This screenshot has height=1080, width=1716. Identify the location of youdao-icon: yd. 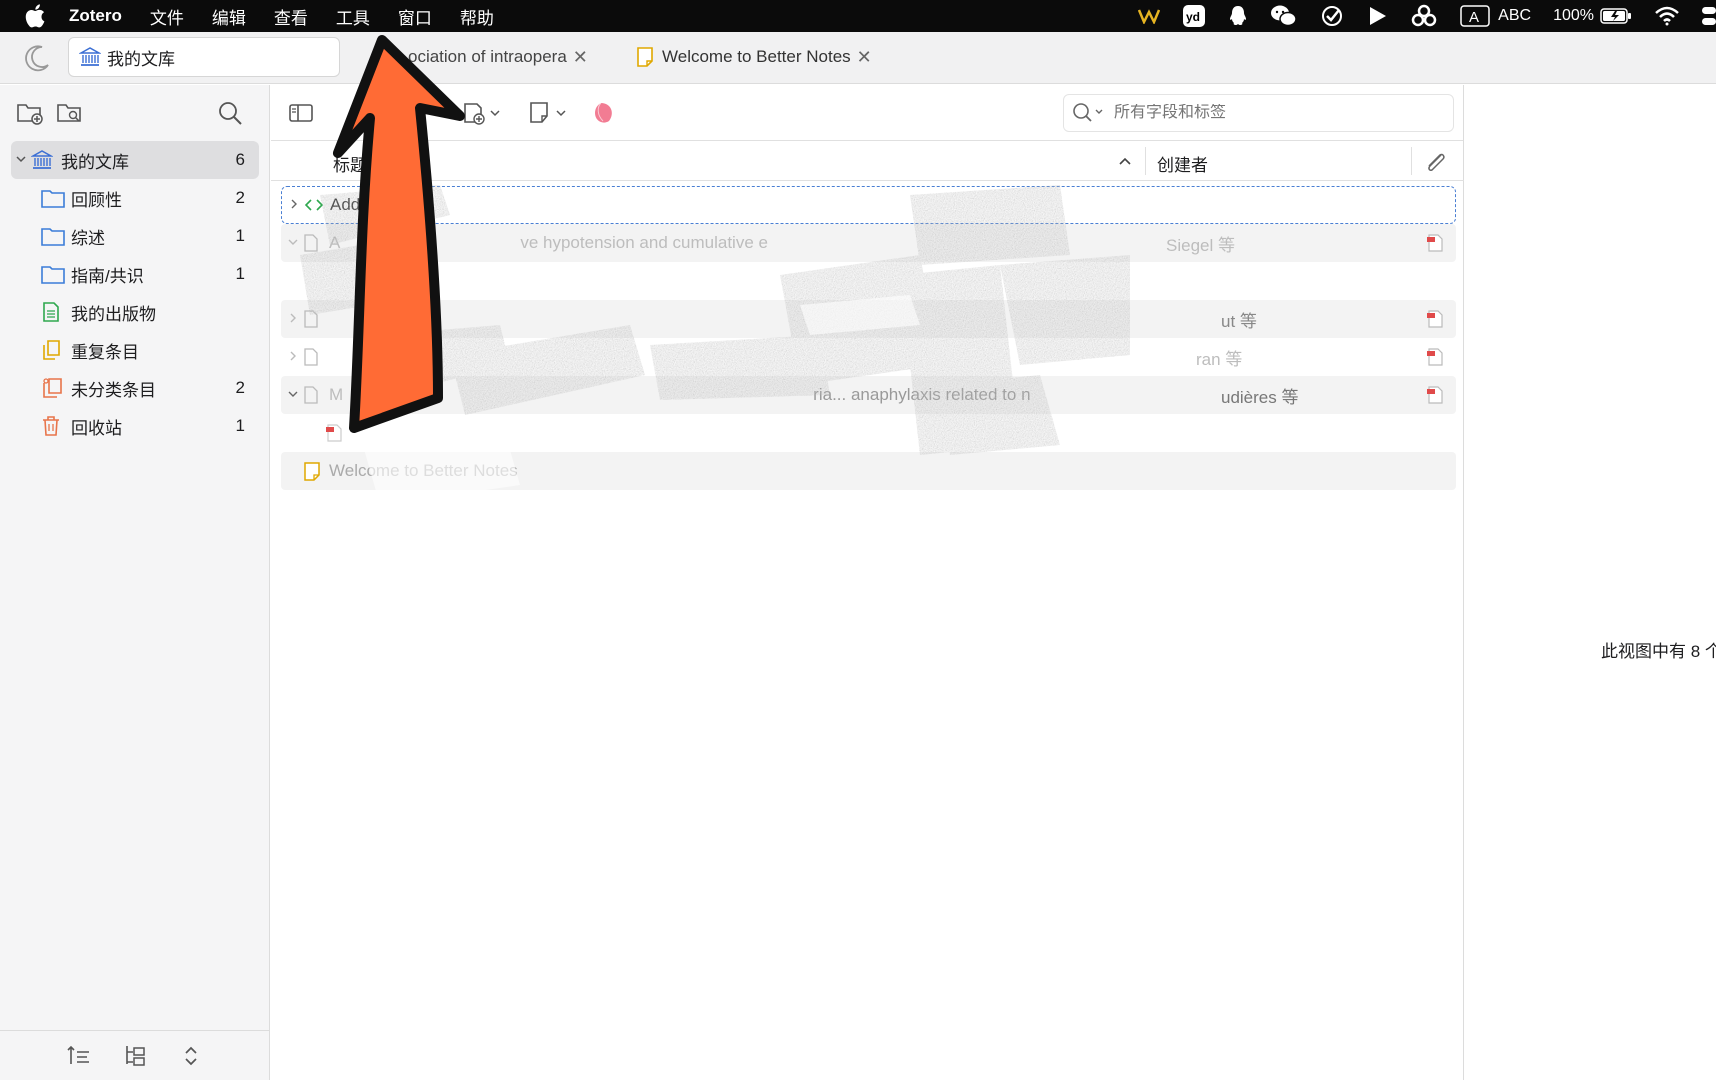
(1194, 16).